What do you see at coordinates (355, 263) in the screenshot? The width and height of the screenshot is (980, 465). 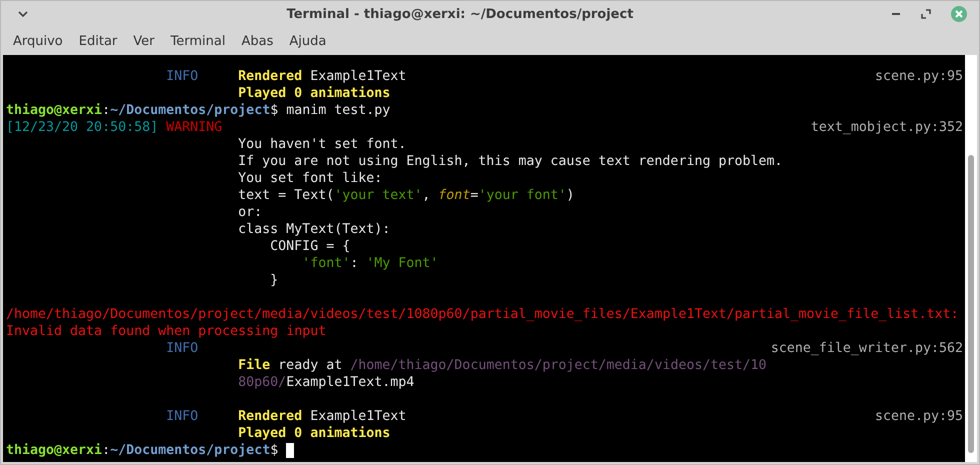 I see `log-text: :` at bounding box center [355, 263].